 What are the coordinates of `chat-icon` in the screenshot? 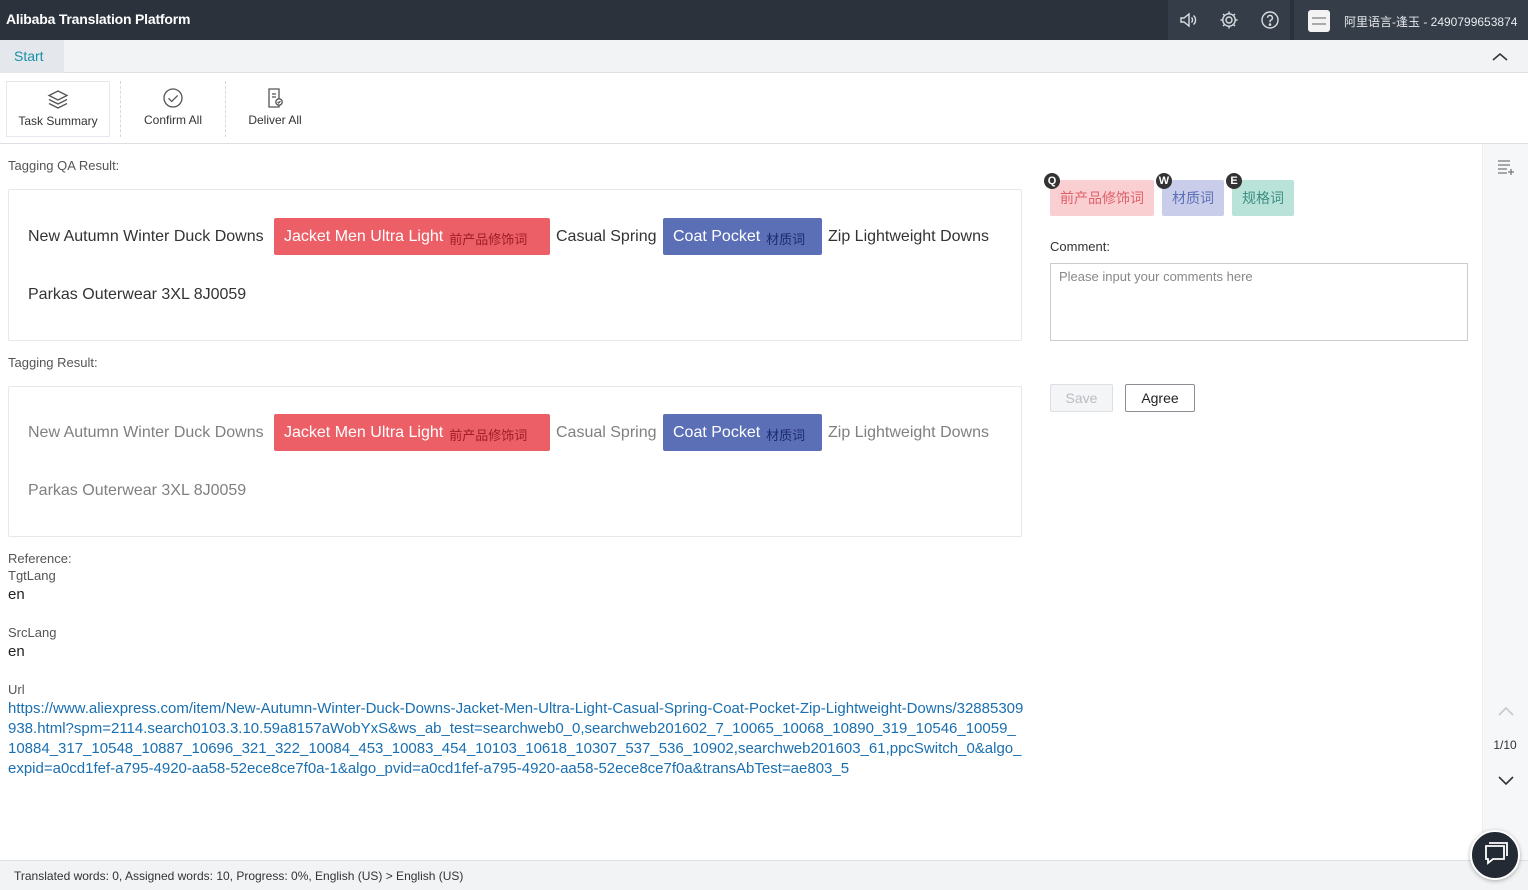 It's located at (1496, 853).